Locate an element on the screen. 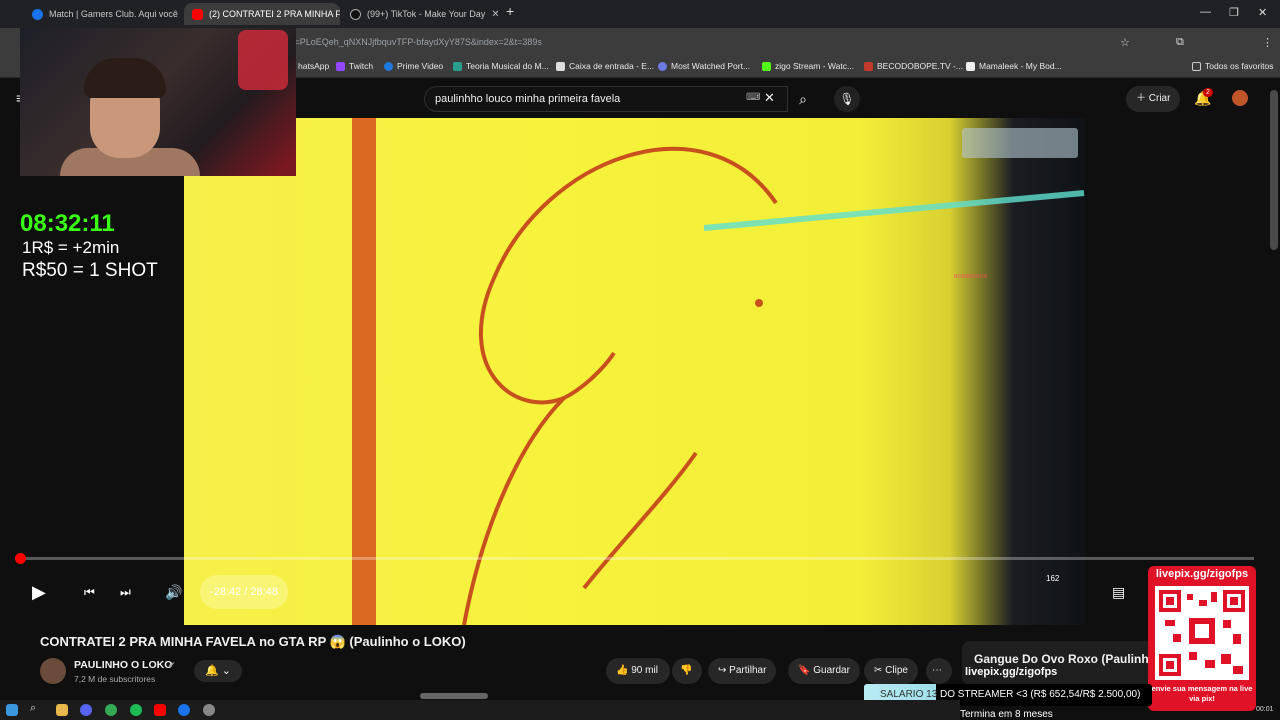  close-window-button: ✕ is located at coordinates (1262, 12).